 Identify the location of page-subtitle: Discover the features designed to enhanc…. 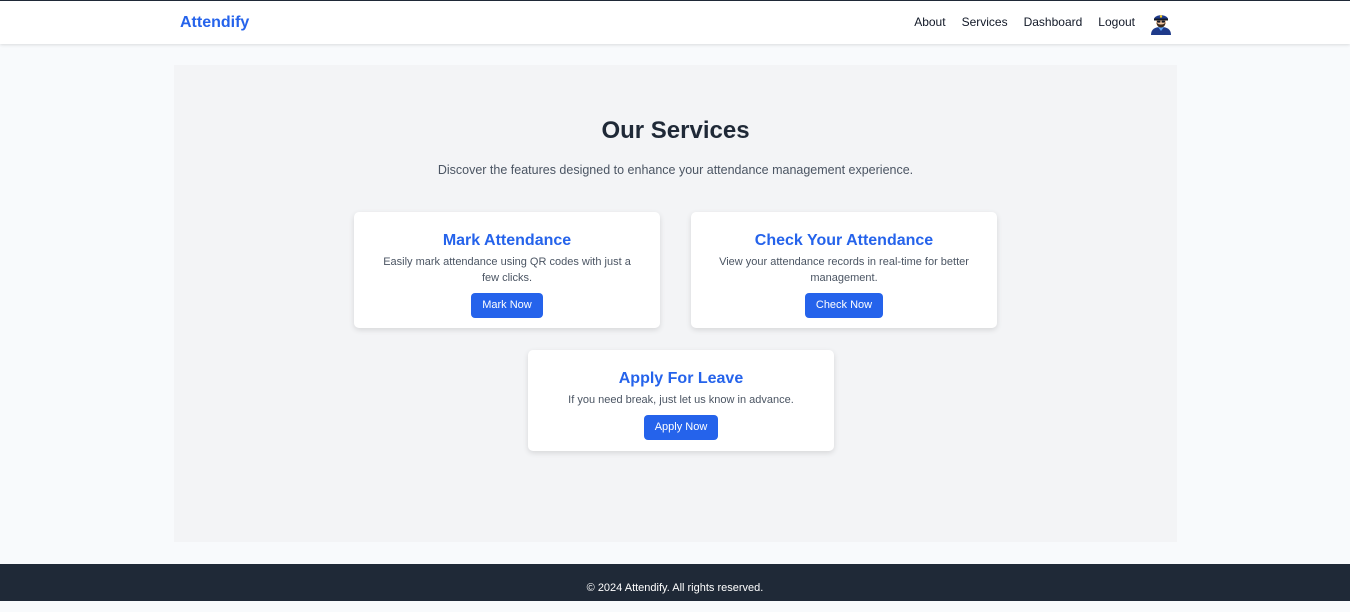
(675, 170).